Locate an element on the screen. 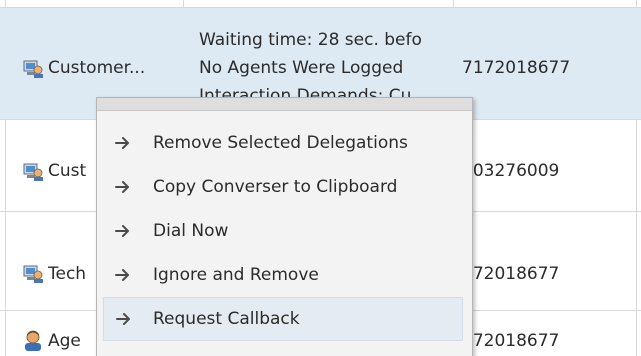  row-status-line: Interaction Demands: Cu is located at coordinates (305, 92).